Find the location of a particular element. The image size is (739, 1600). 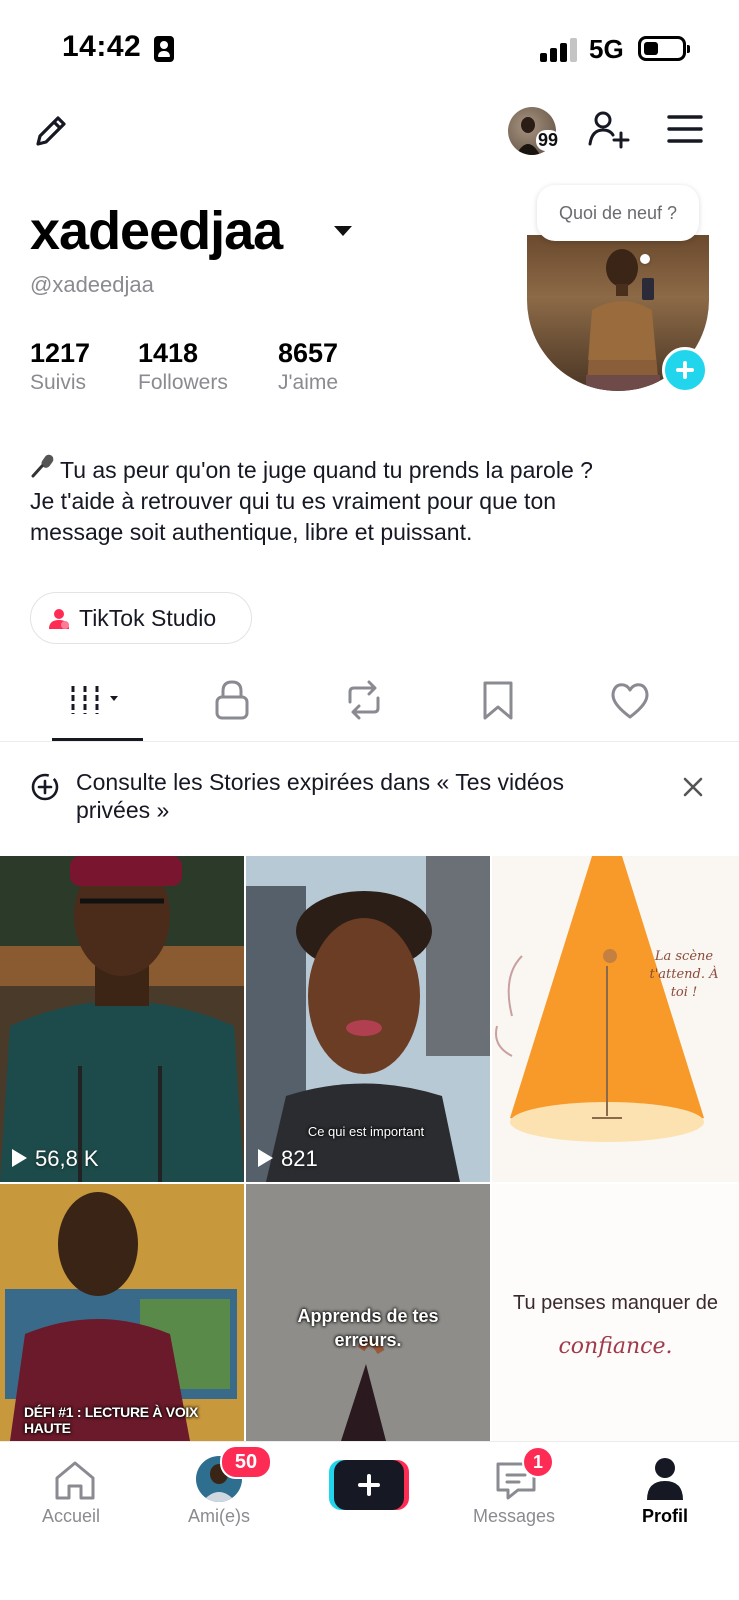

battery-icon is located at coordinates (664, 48).